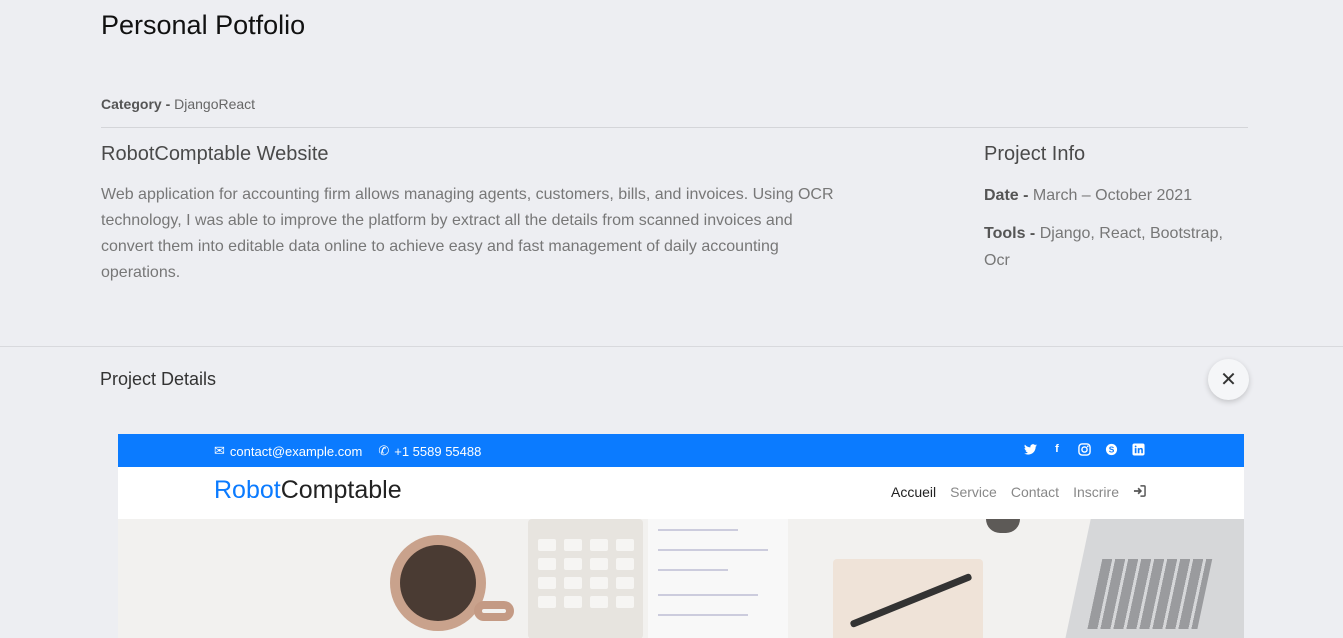  I want to click on coffee, so click(438, 583).